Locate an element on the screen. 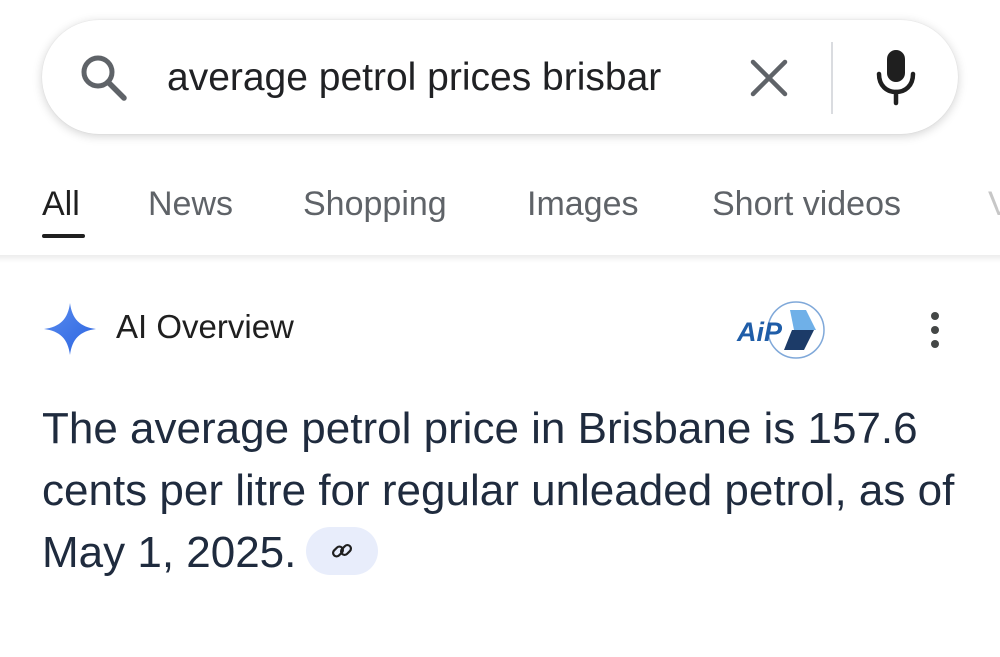  tab-news: News is located at coordinates (190, 204).